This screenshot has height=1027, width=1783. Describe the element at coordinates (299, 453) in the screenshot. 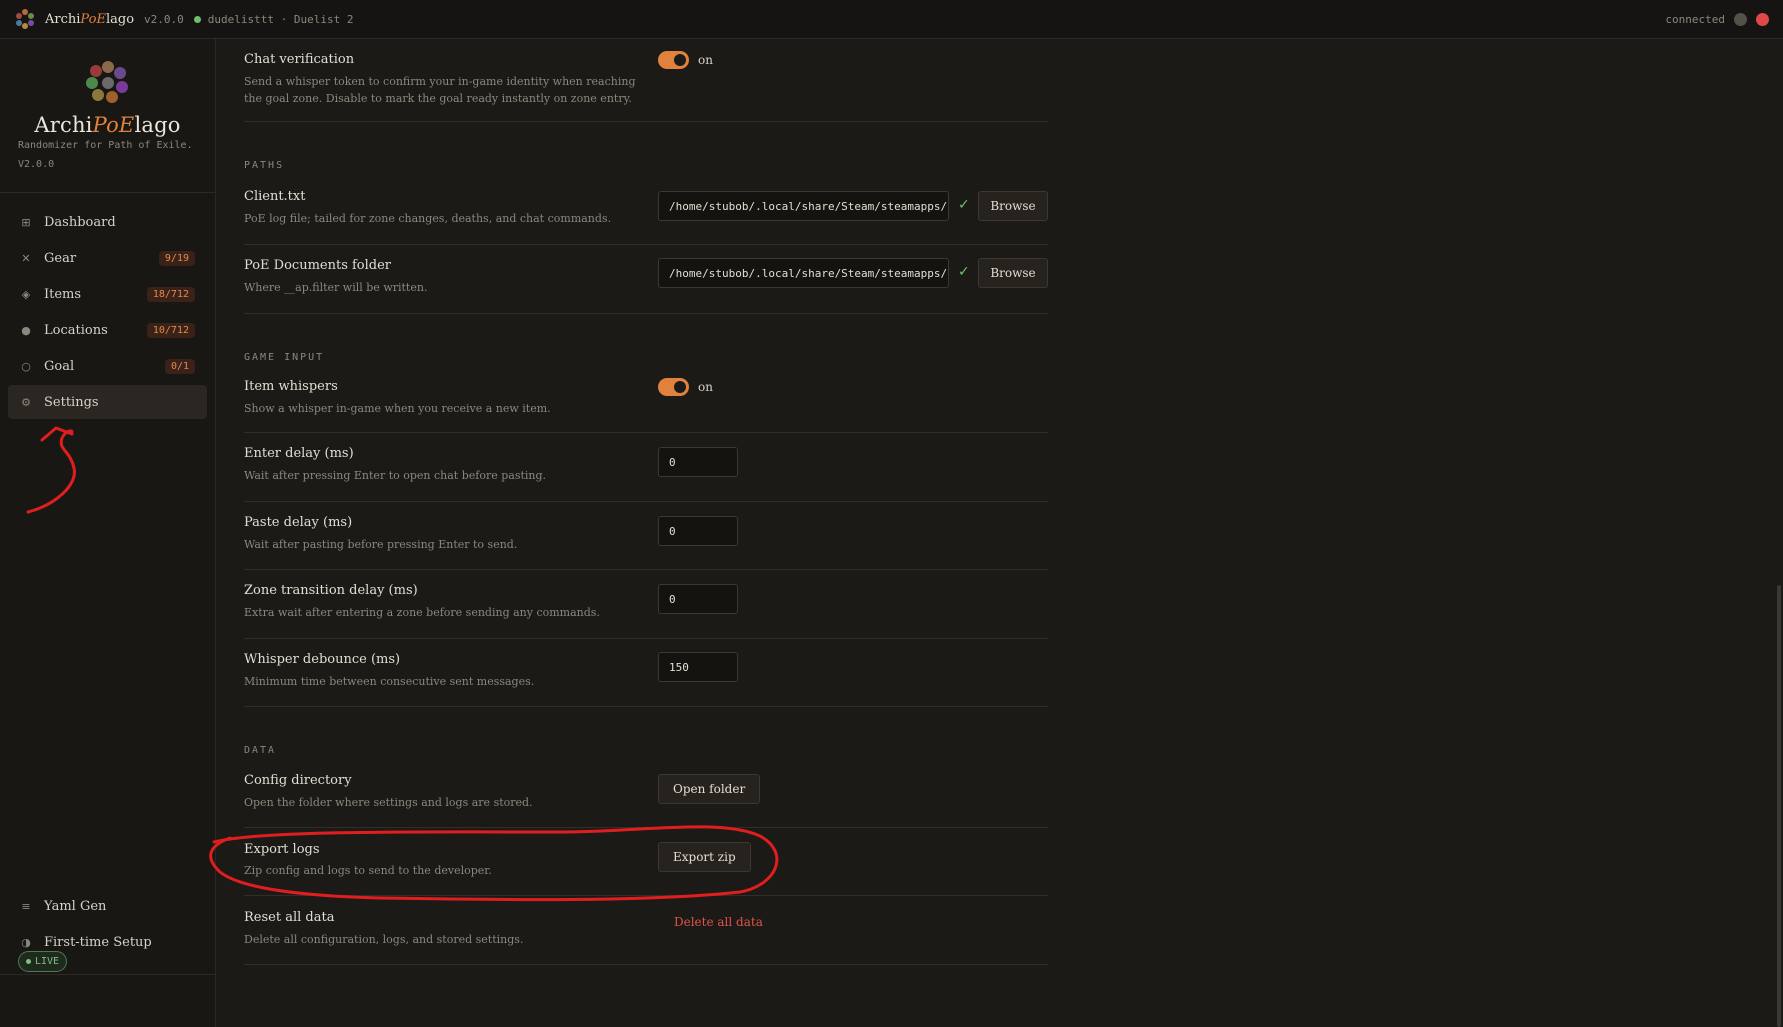

I see `setting-title: Enter delay (ms)` at that location.